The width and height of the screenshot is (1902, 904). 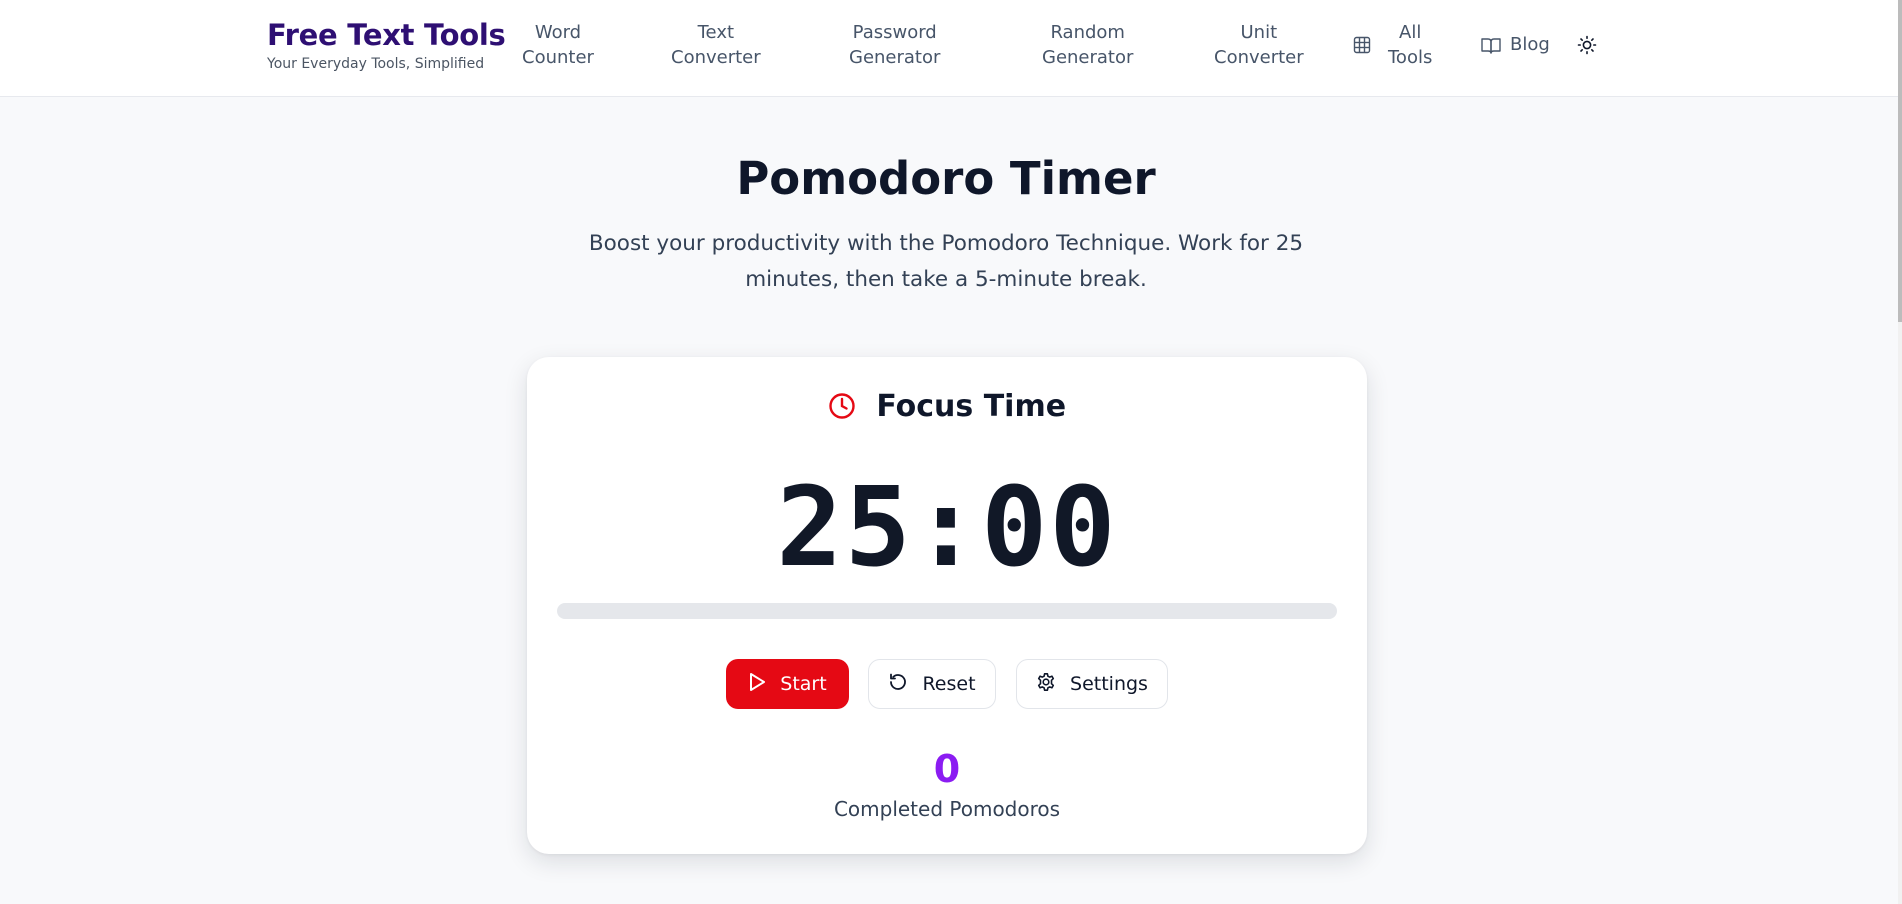 What do you see at coordinates (894, 32) in the screenshot?
I see `nav-label: Password` at bounding box center [894, 32].